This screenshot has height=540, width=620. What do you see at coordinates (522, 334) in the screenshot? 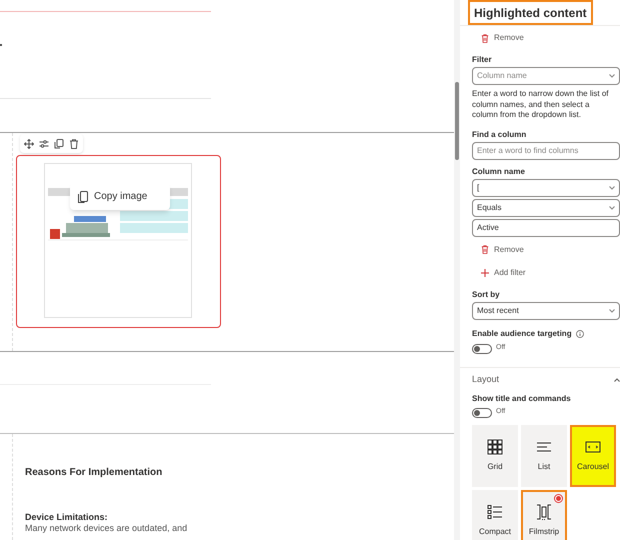
I see `toggle-label: Enable audience targeting` at bounding box center [522, 334].